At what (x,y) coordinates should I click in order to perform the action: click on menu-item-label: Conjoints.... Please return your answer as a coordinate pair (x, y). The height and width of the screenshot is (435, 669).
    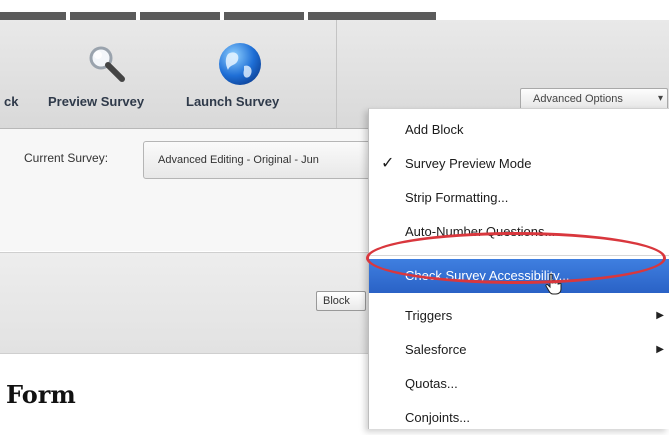
    Looking at the image, I should click on (438, 417).